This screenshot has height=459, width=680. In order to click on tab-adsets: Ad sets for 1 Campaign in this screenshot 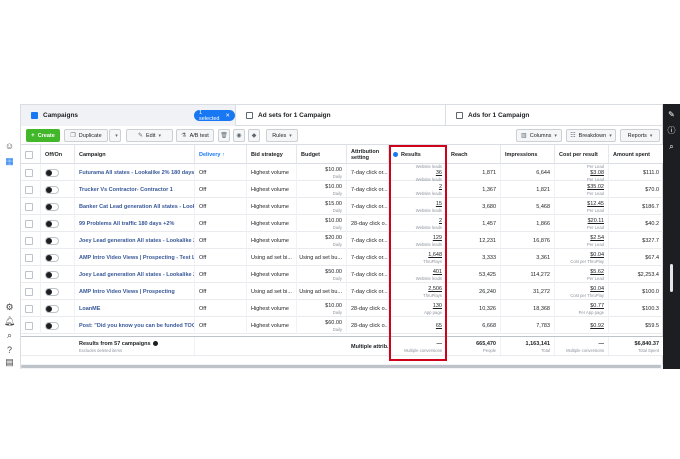, I will do `click(340, 115)`.